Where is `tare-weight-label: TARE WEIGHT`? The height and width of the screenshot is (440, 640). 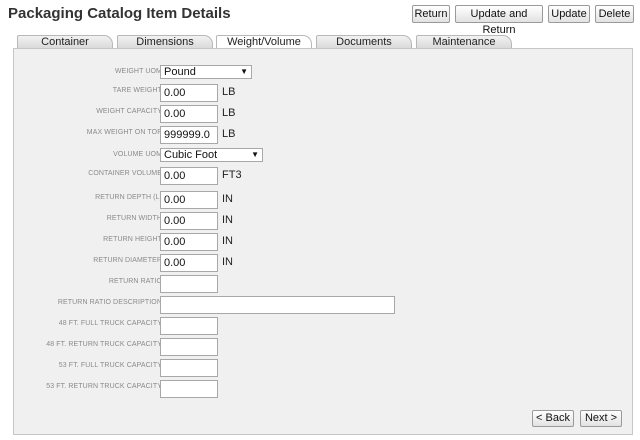
tare-weight-label: TARE WEIGHT is located at coordinates (137, 90).